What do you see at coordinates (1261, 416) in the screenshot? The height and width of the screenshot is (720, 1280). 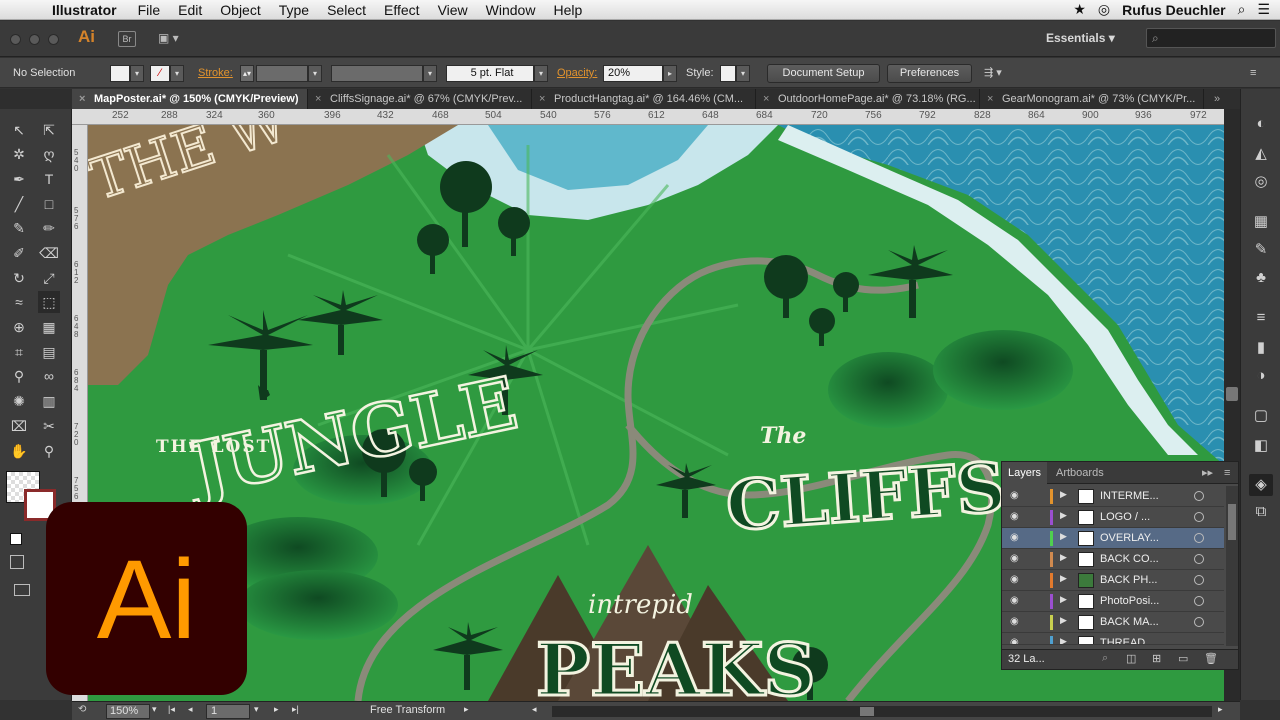 I see `appearance-panel-icon: ▢` at bounding box center [1261, 416].